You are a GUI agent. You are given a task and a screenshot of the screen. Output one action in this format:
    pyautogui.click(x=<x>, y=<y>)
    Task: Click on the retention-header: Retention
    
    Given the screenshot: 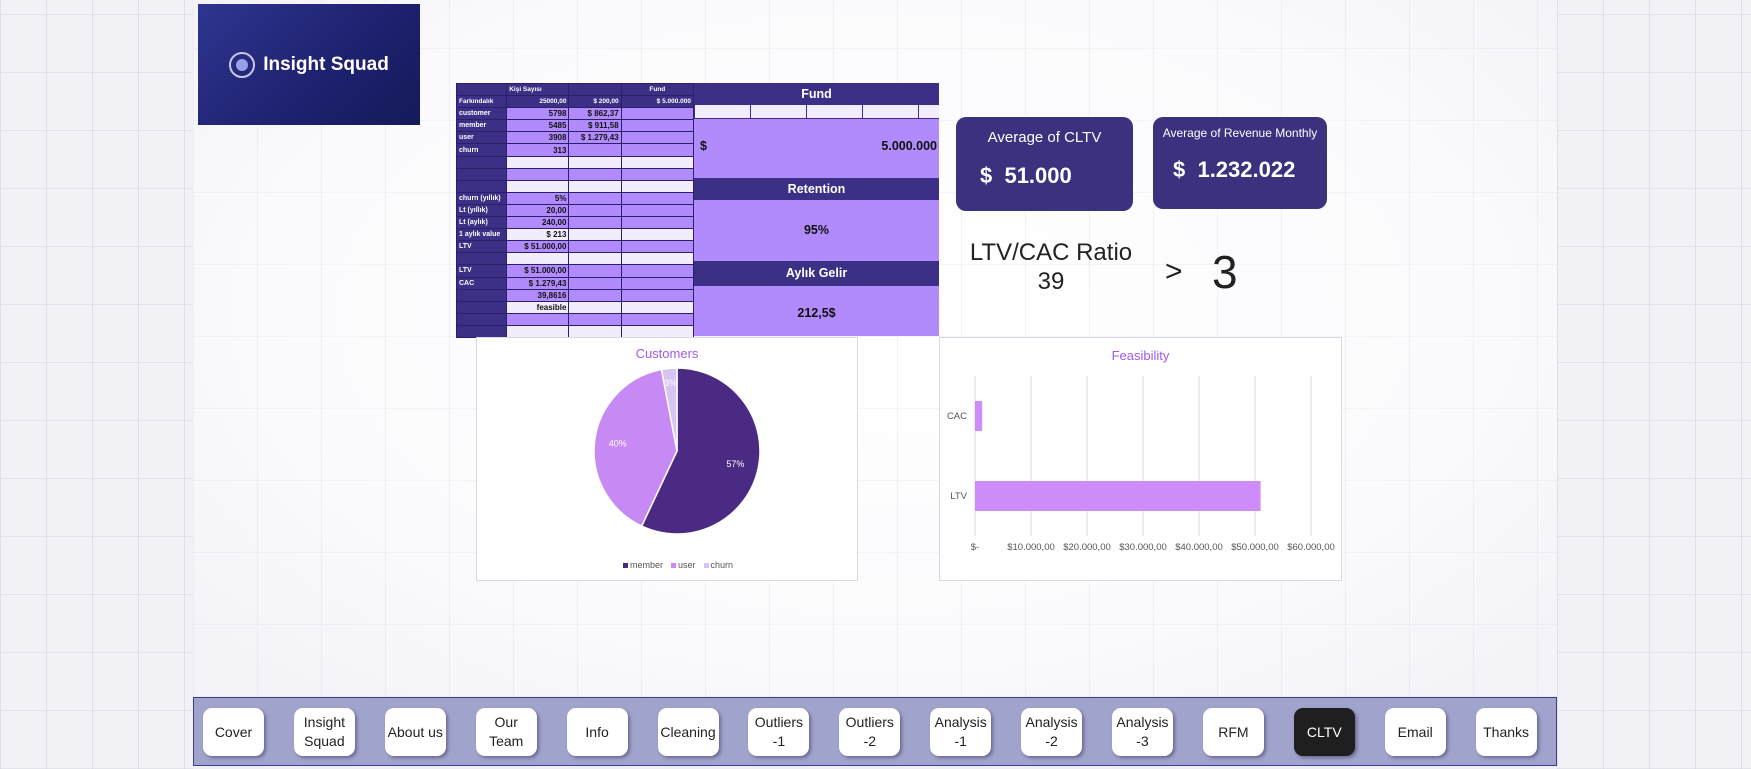 What is the action you would take?
    pyautogui.click(x=816, y=189)
    